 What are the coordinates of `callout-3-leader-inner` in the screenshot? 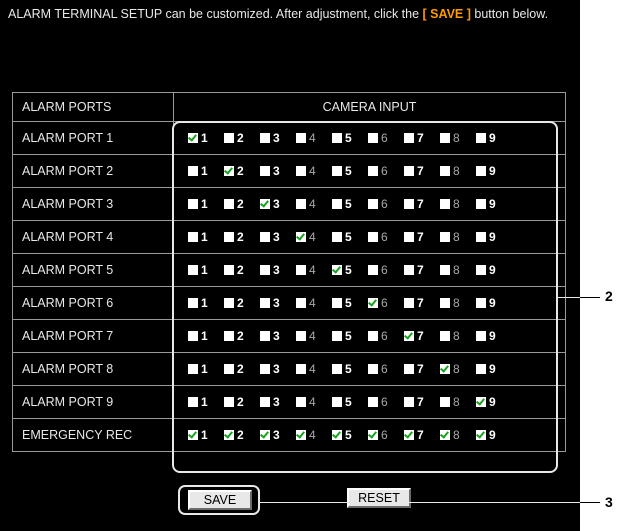 It's located at (420, 502).